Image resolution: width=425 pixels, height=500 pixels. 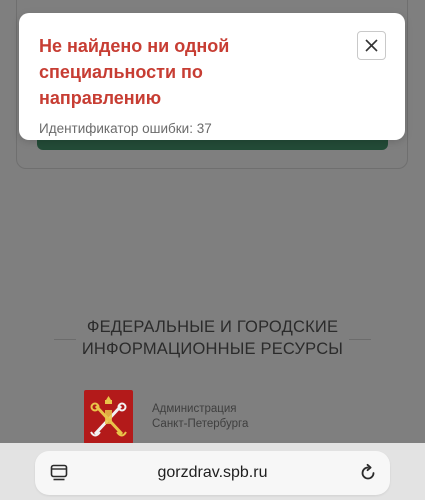 What do you see at coordinates (200, 417) in the screenshot?
I see `resource-link-label: Администрация Санкт-Петербурга` at bounding box center [200, 417].